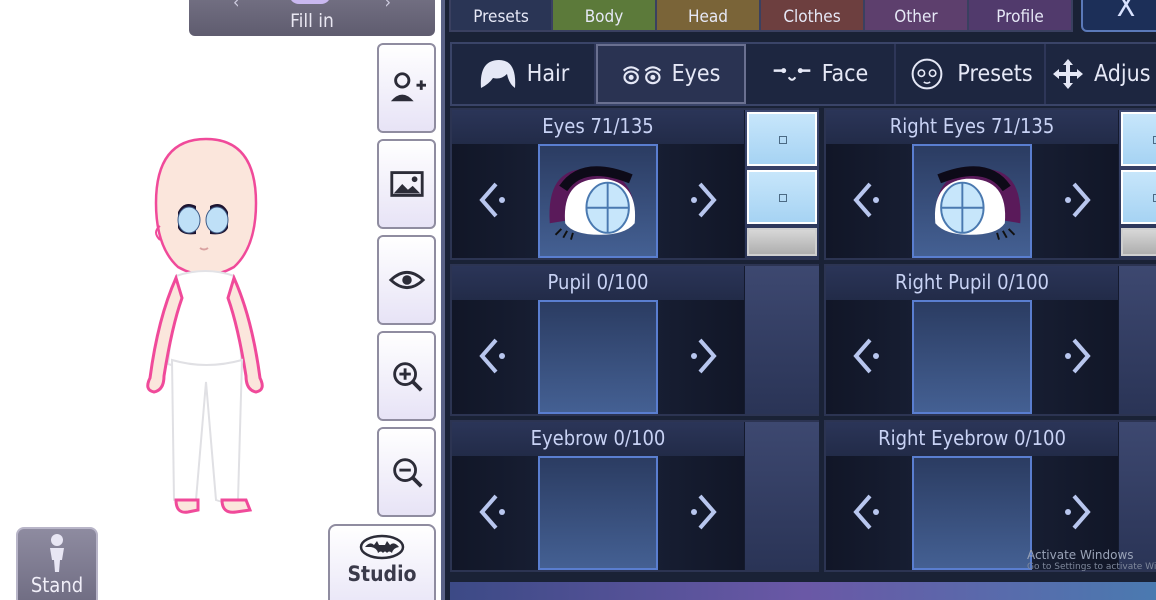 The image size is (1156, 600). What do you see at coordinates (205, 325) in the screenshot?
I see `character-figure` at bounding box center [205, 325].